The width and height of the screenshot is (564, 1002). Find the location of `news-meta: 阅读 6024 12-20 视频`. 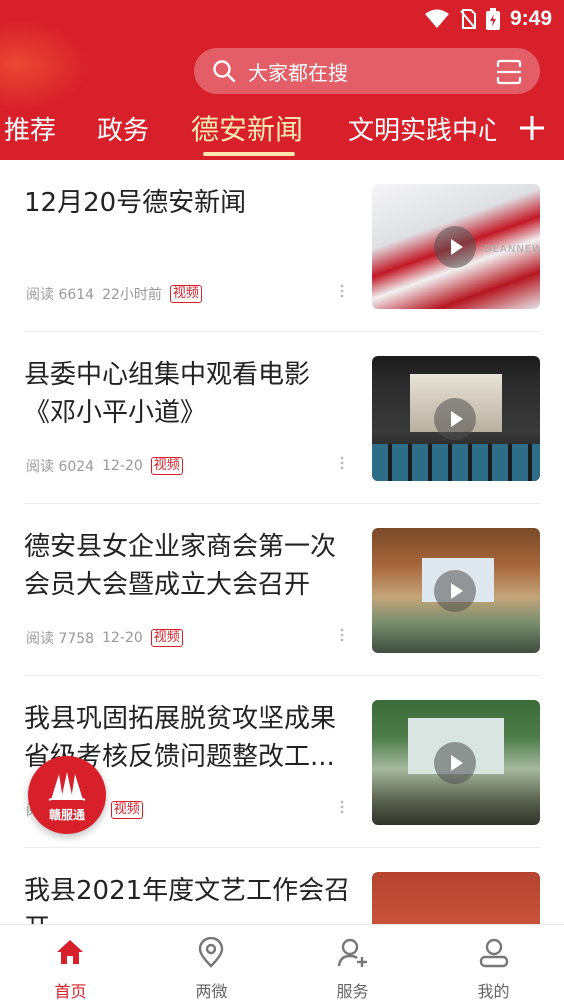

news-meta: 阅读 6024 12-20 视频 is located at coordinates (104, 466).